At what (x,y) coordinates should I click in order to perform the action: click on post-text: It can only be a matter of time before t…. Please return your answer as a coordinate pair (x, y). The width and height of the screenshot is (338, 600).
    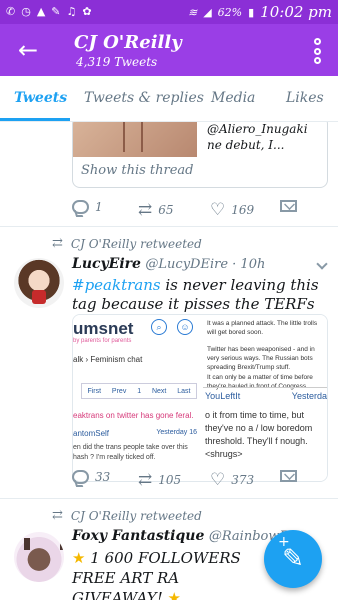
    Looking at the image, I should click on (260, 382).